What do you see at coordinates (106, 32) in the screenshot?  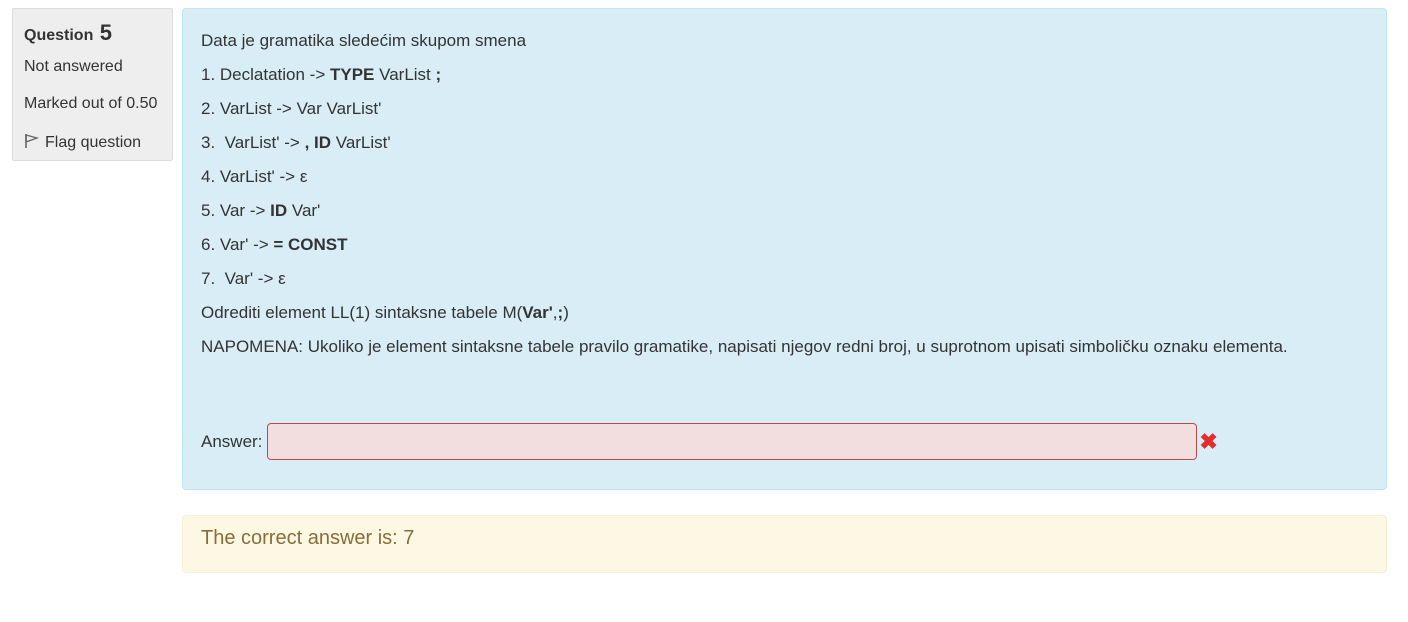 I see `question-number: 5` at bounding box center [106, 32].